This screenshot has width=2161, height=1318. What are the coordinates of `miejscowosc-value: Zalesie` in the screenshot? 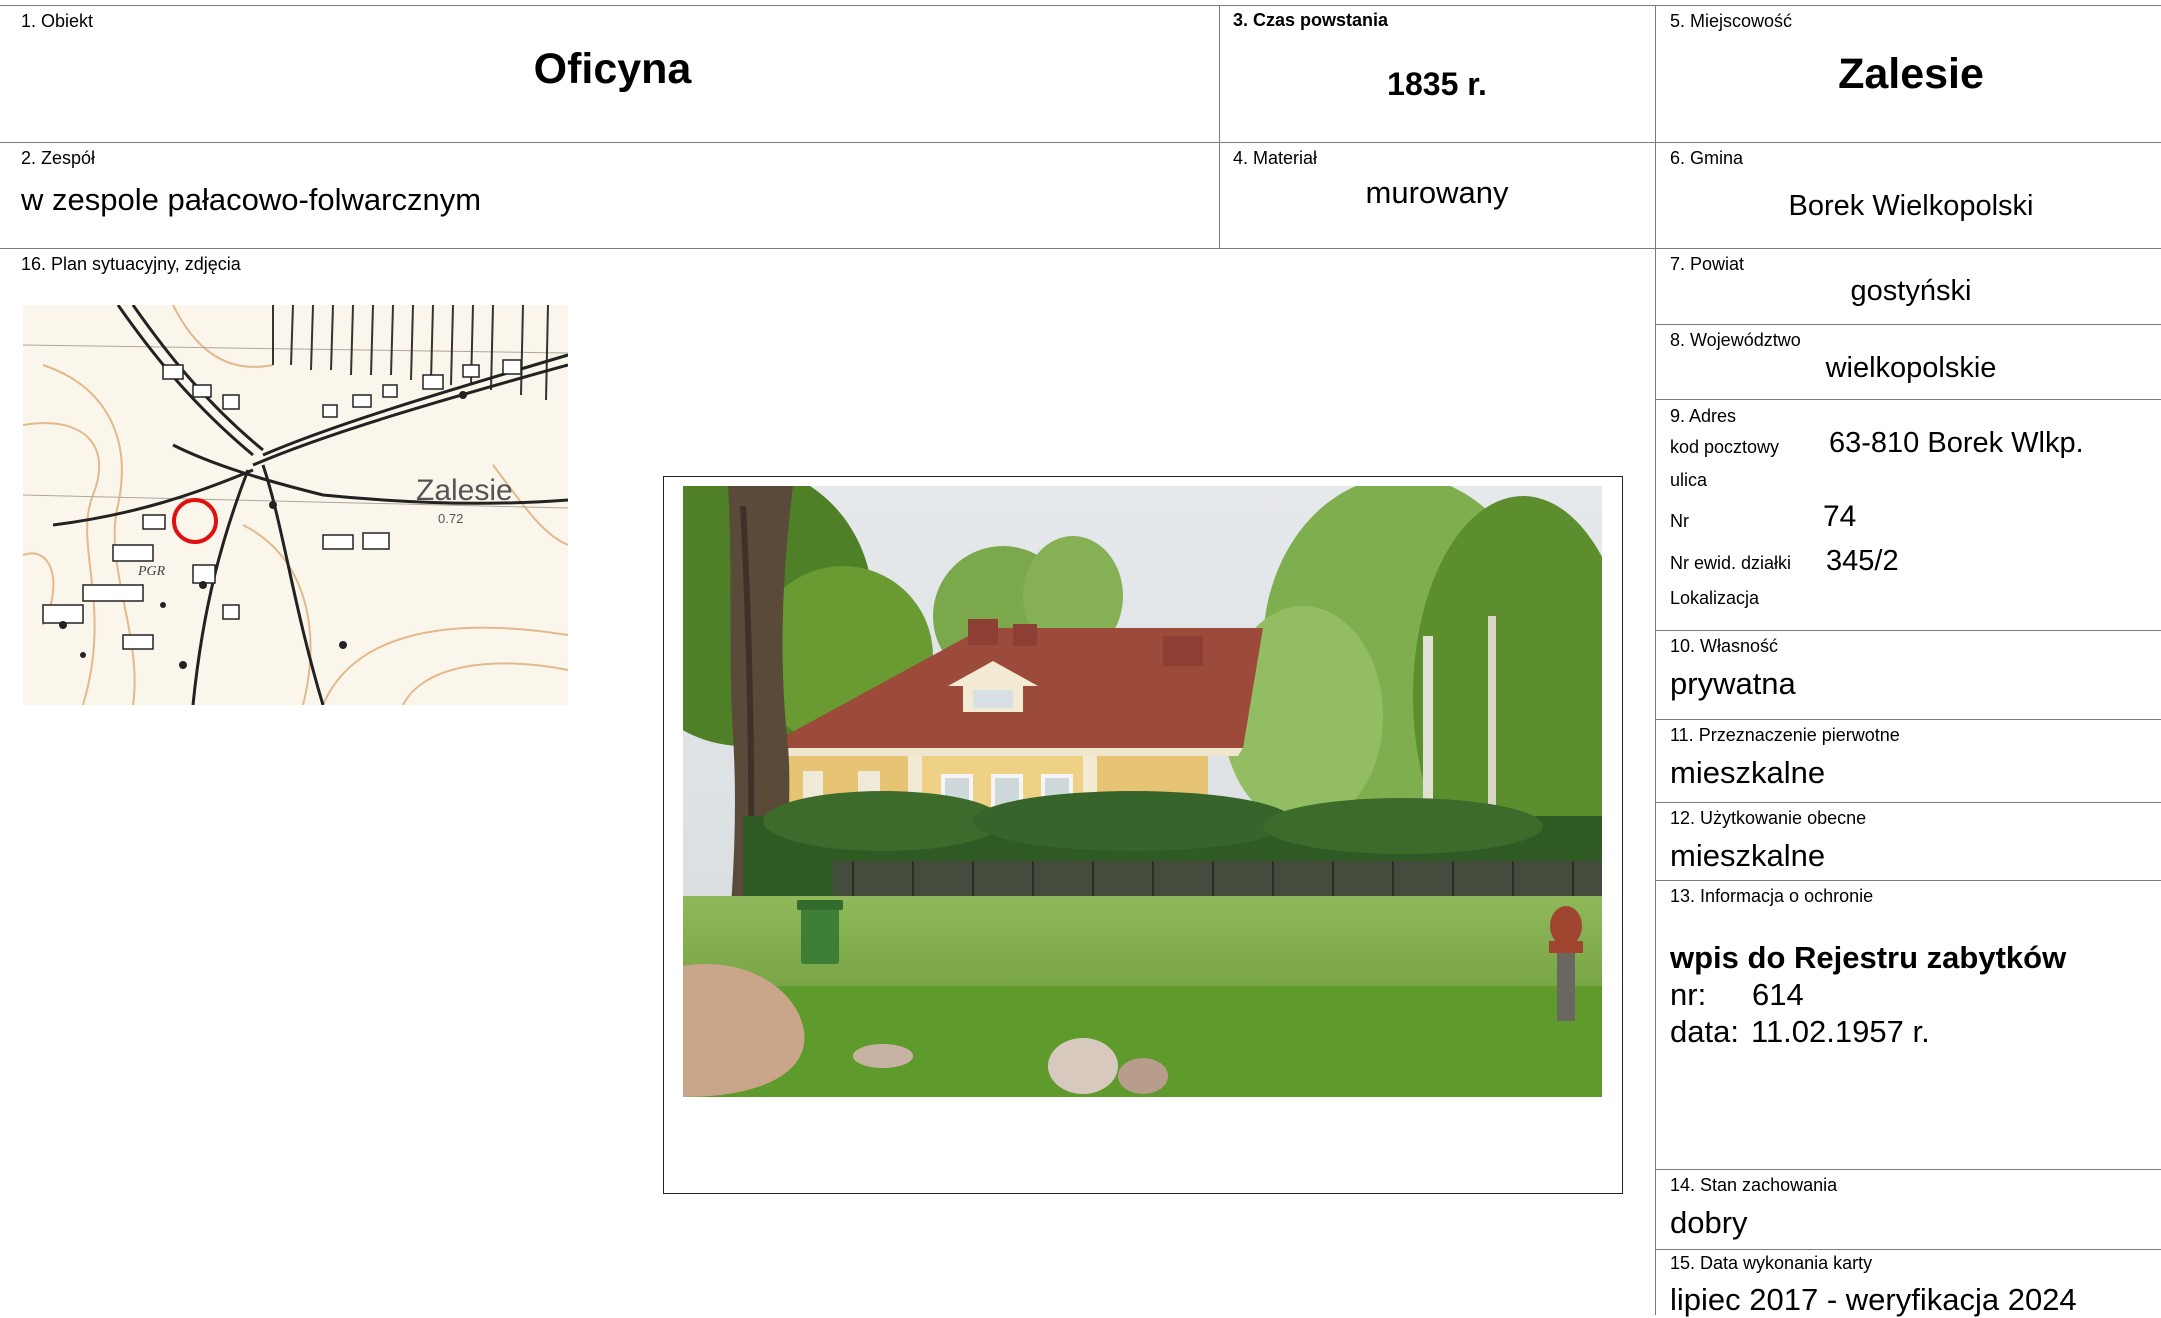 It's located at (1911, 74).